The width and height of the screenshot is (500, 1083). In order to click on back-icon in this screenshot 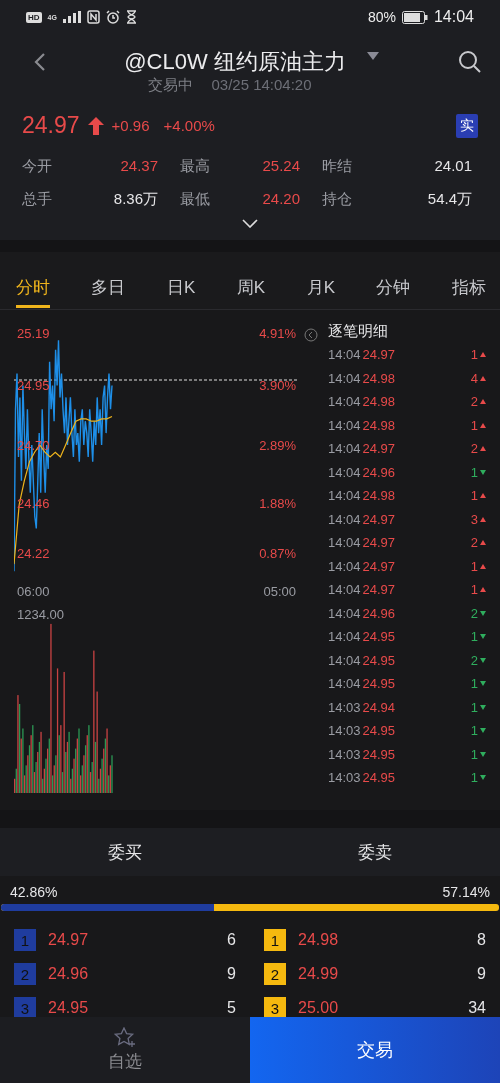, I will do `click(40, 62)`.